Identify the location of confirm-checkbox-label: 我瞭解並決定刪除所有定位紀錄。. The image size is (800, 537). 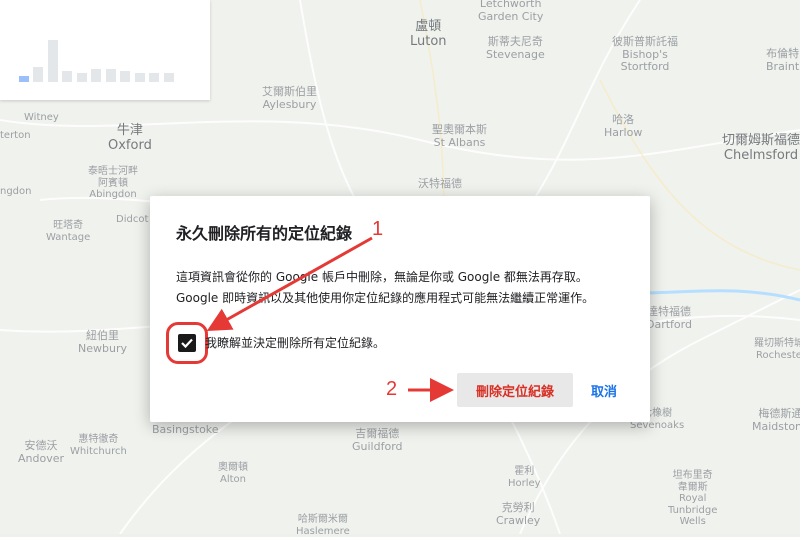
(295, 342).